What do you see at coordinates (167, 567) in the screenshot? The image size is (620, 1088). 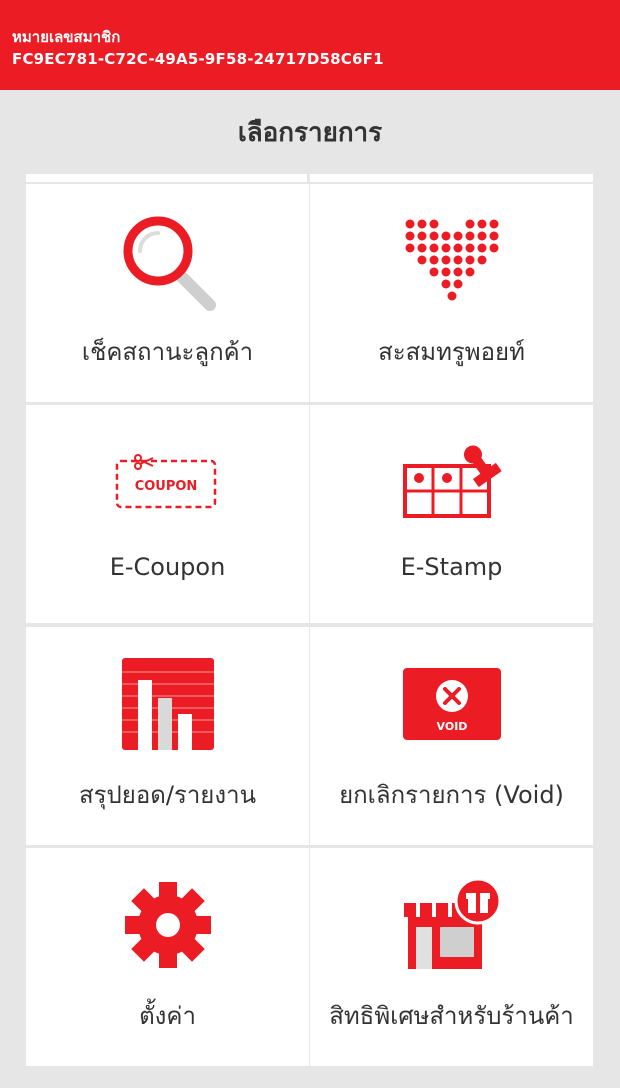 I see `menu-label: E-Coupon` at bounding box center [167, 567].